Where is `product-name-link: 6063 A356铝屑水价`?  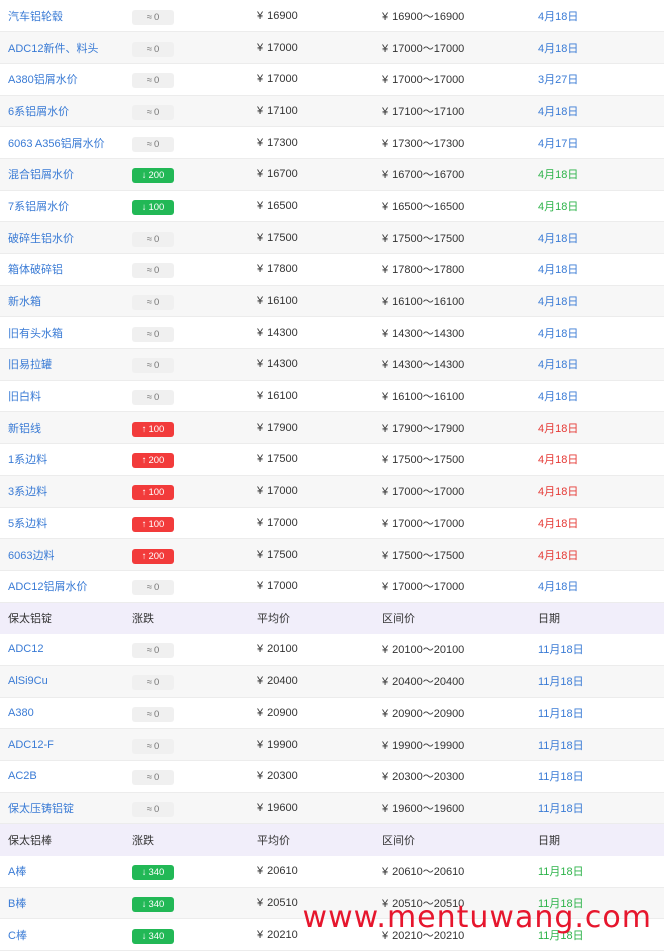 product-name-link: 6063 A356铝屑水价 is located at coordinates (62, 142).